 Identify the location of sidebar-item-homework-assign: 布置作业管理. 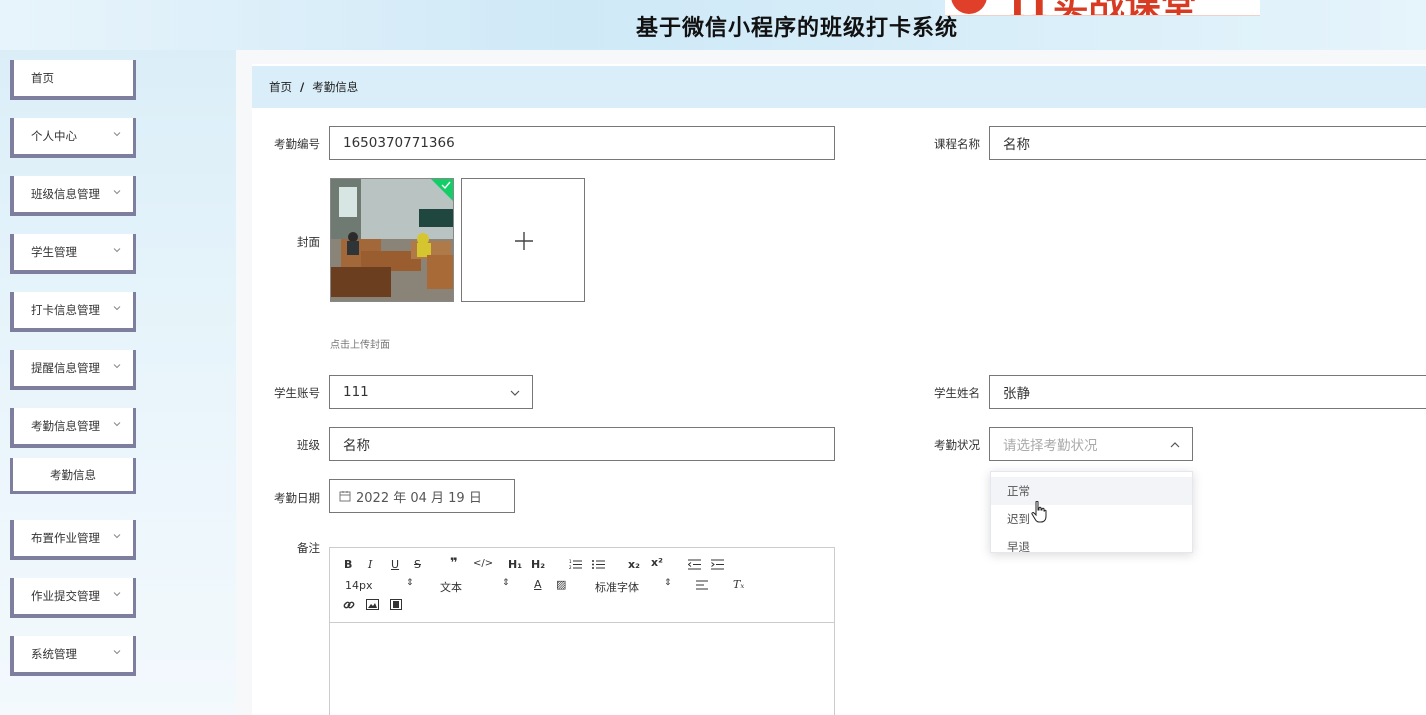
(73, 540).